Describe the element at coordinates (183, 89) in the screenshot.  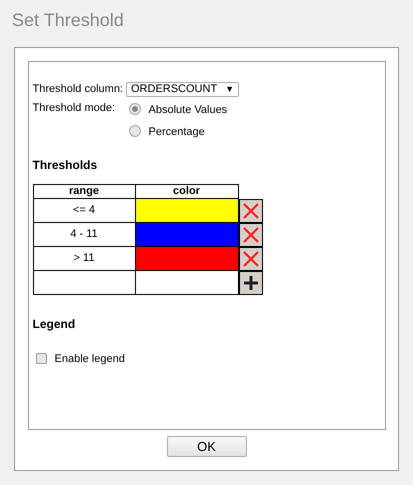
I see `column-dropdown: ORDERSCOUNT ▼` at that location.